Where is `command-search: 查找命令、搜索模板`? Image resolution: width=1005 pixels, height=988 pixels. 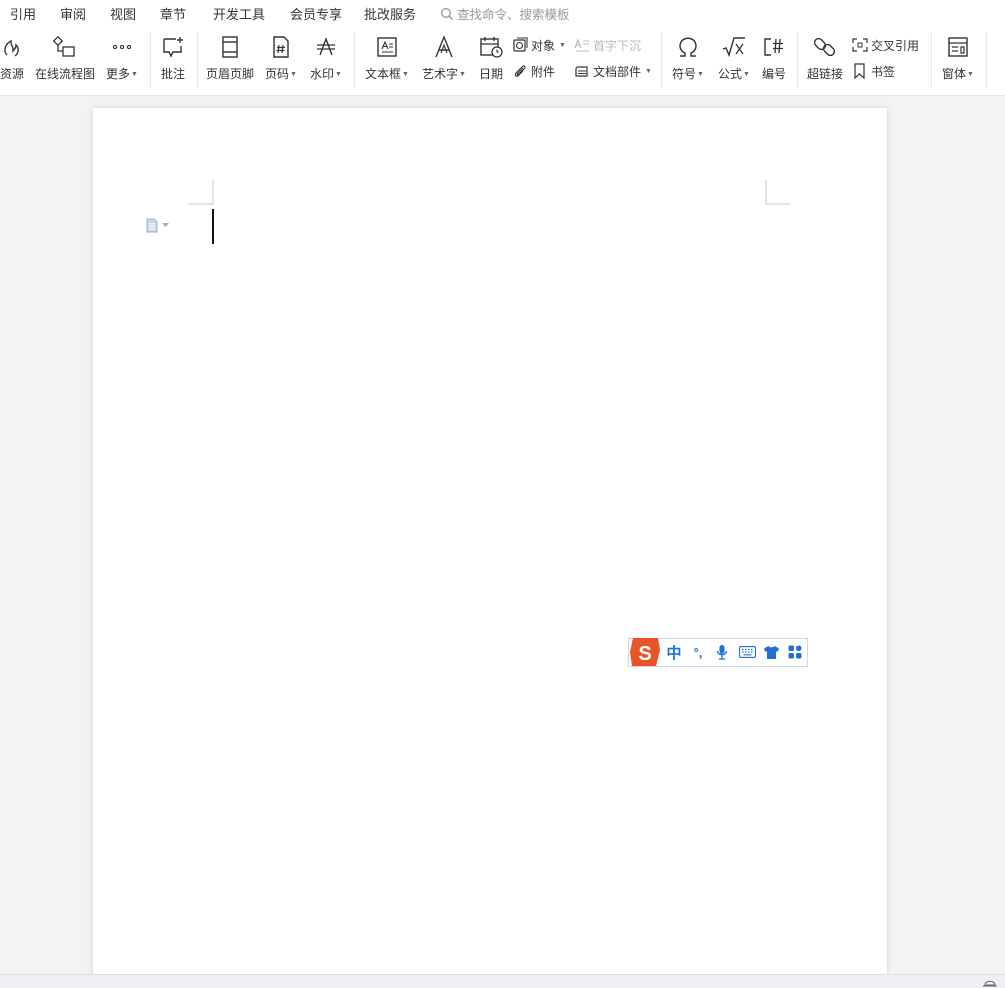 command-search: 查找命令、搜索模板 is located at coordinates (505, 13).